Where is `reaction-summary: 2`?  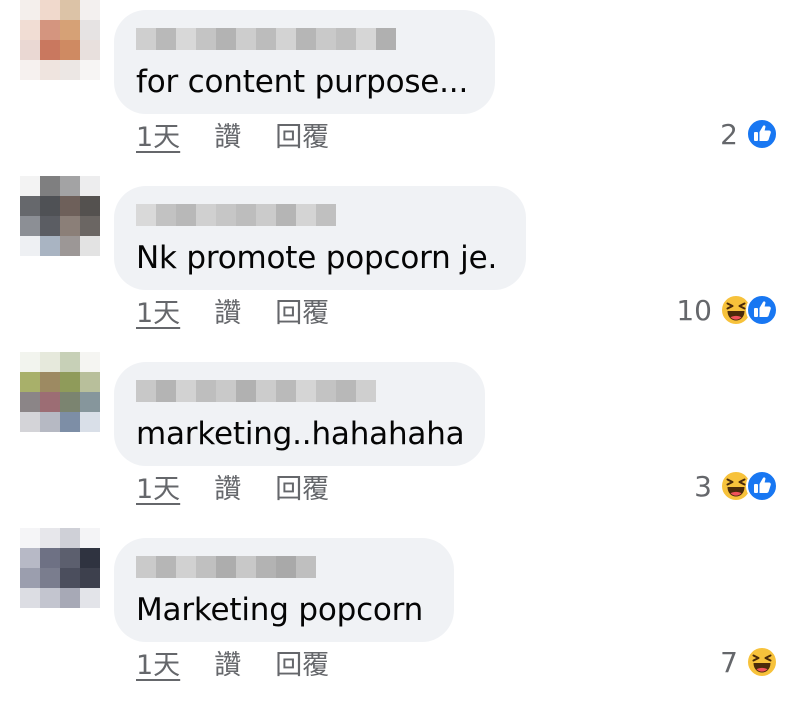 reaction-summary: 2 is located at coordinates (749, 134).